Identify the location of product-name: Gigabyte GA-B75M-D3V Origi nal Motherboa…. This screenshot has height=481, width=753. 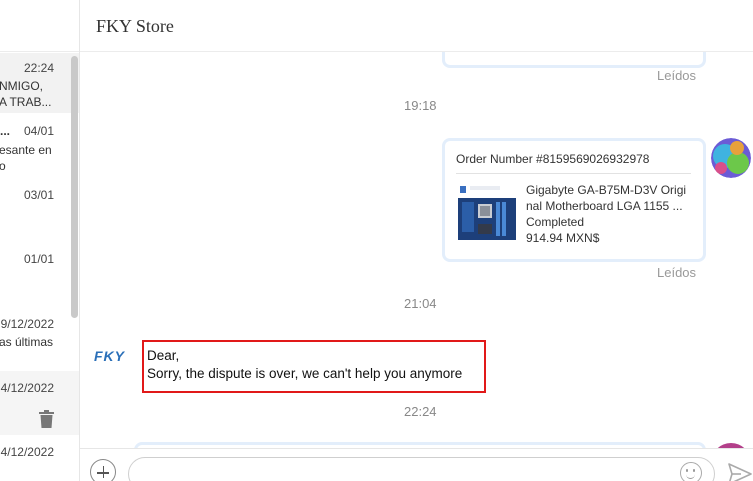
(611, 198).